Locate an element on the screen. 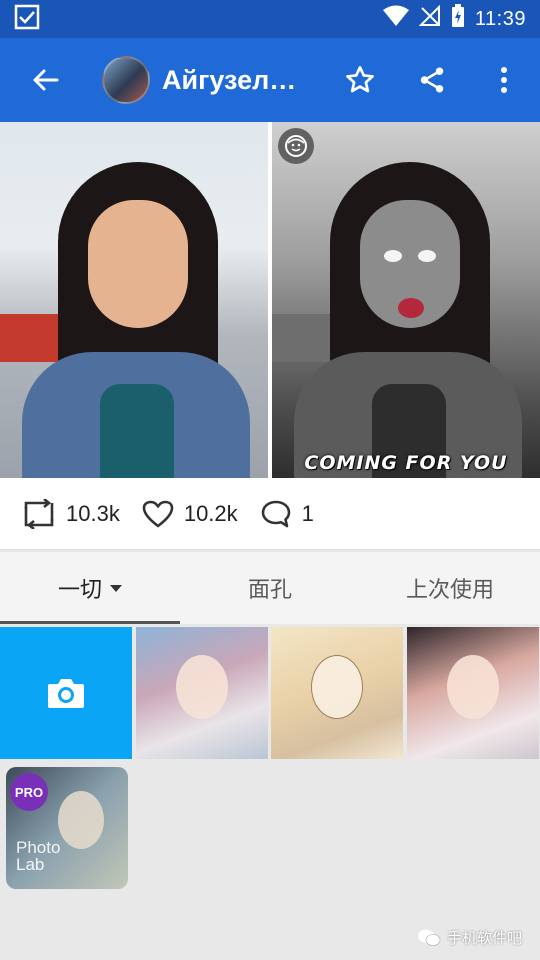 This screenshot has width=540, height=960. like-button: 10.2k is located at coordinates (190, 514).